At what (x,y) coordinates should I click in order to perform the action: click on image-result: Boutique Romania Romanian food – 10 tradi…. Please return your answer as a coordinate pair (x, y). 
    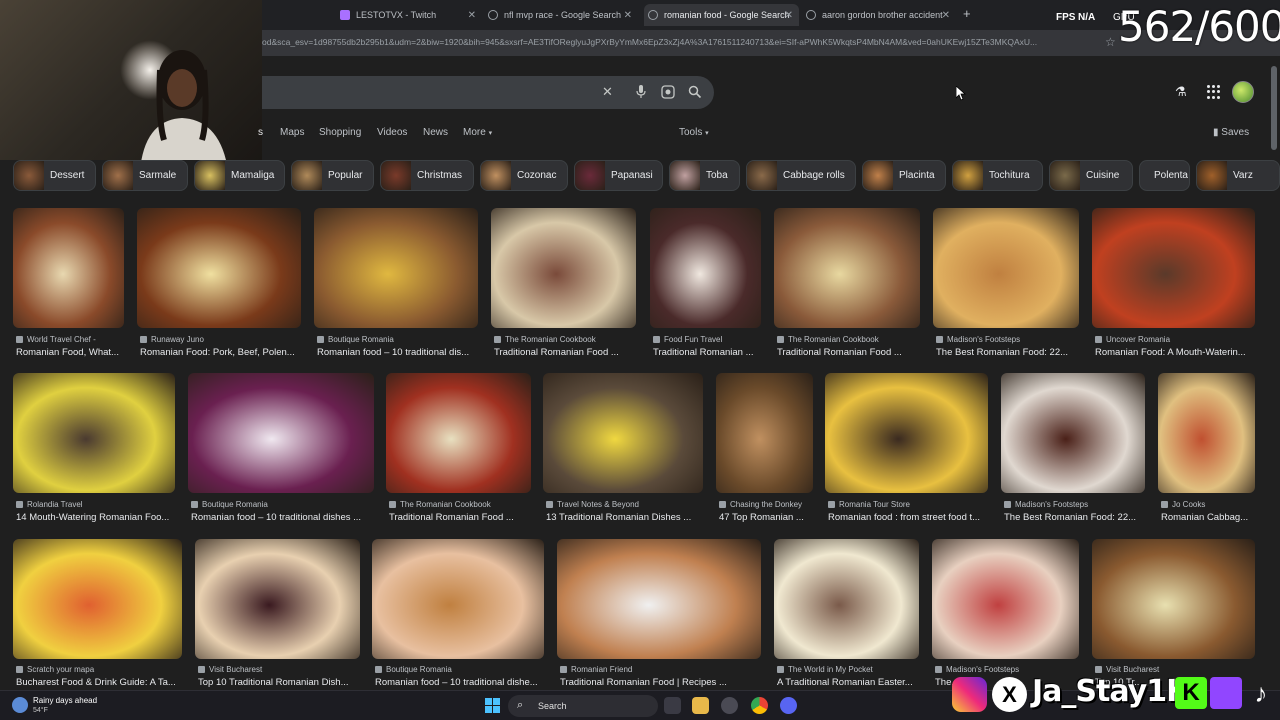
    Looking at the image, I should click on (458, 615).